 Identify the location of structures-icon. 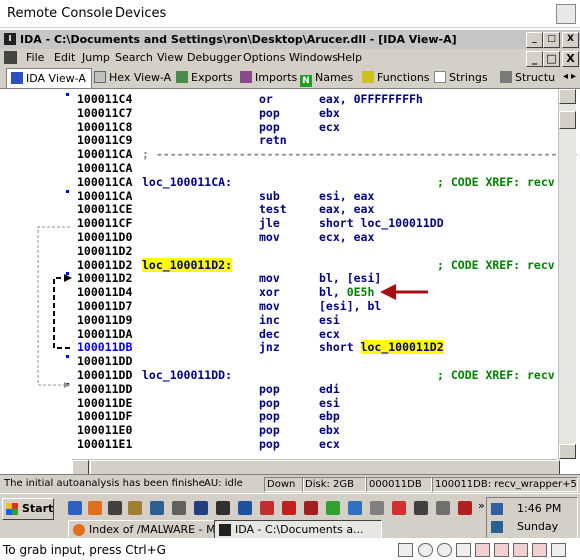
(506, 77).